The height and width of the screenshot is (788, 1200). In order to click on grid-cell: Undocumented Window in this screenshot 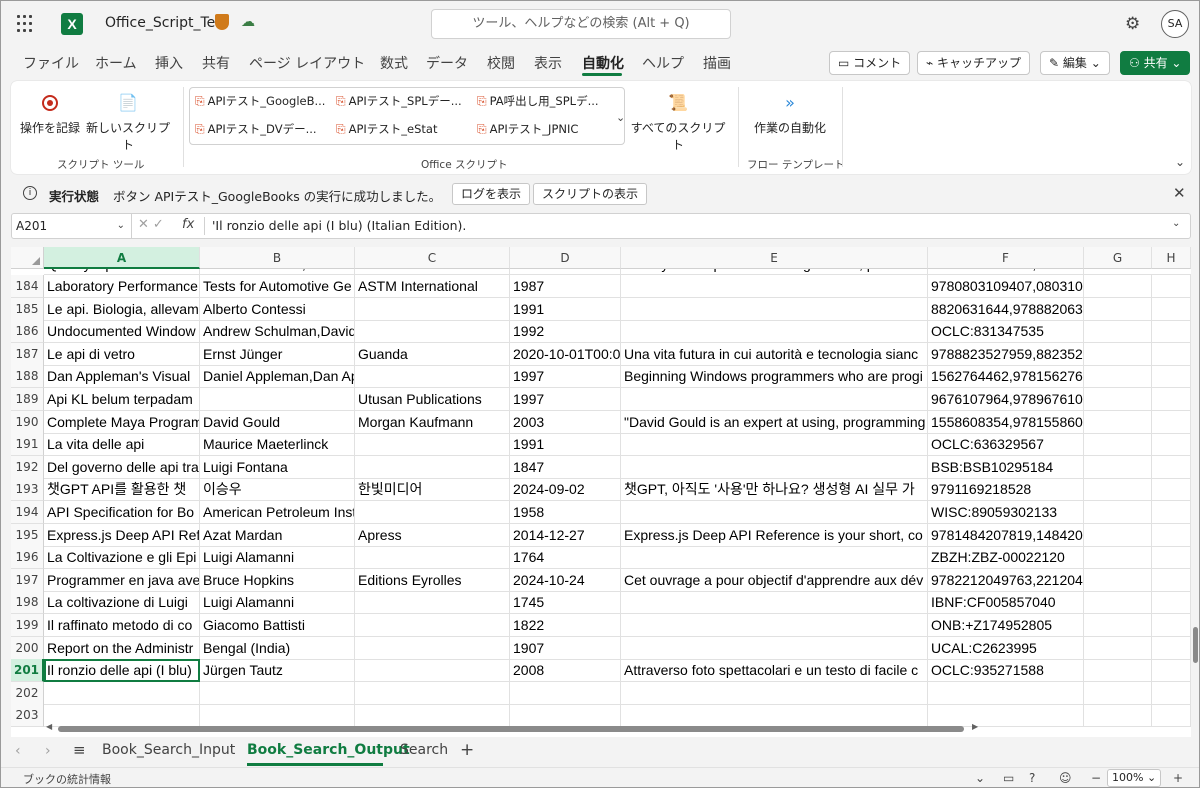, I will do `click(122, 332)`.